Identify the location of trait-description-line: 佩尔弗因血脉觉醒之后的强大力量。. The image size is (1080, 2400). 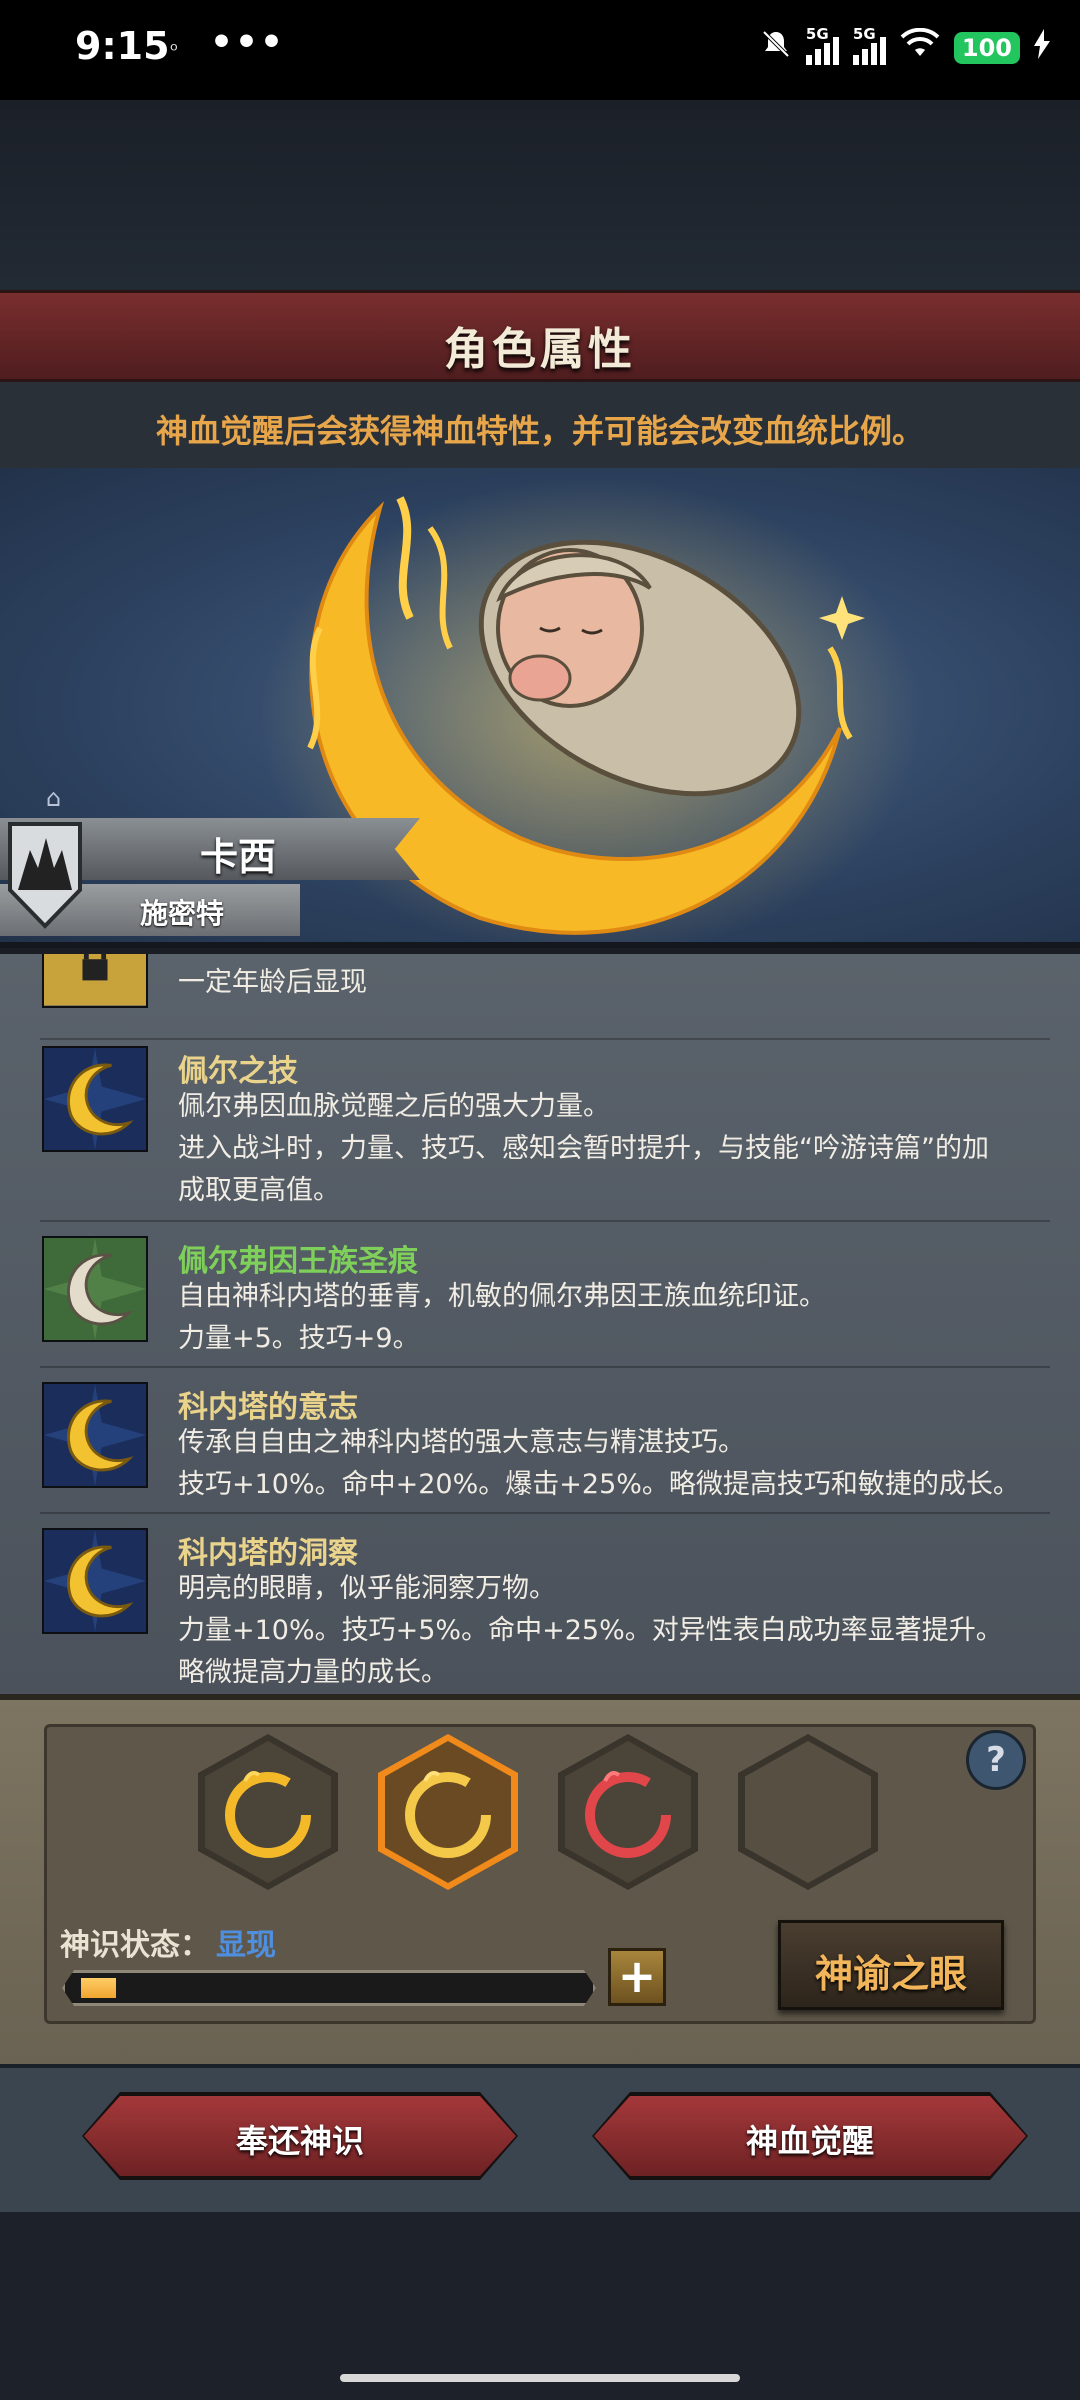
(394, 1106).